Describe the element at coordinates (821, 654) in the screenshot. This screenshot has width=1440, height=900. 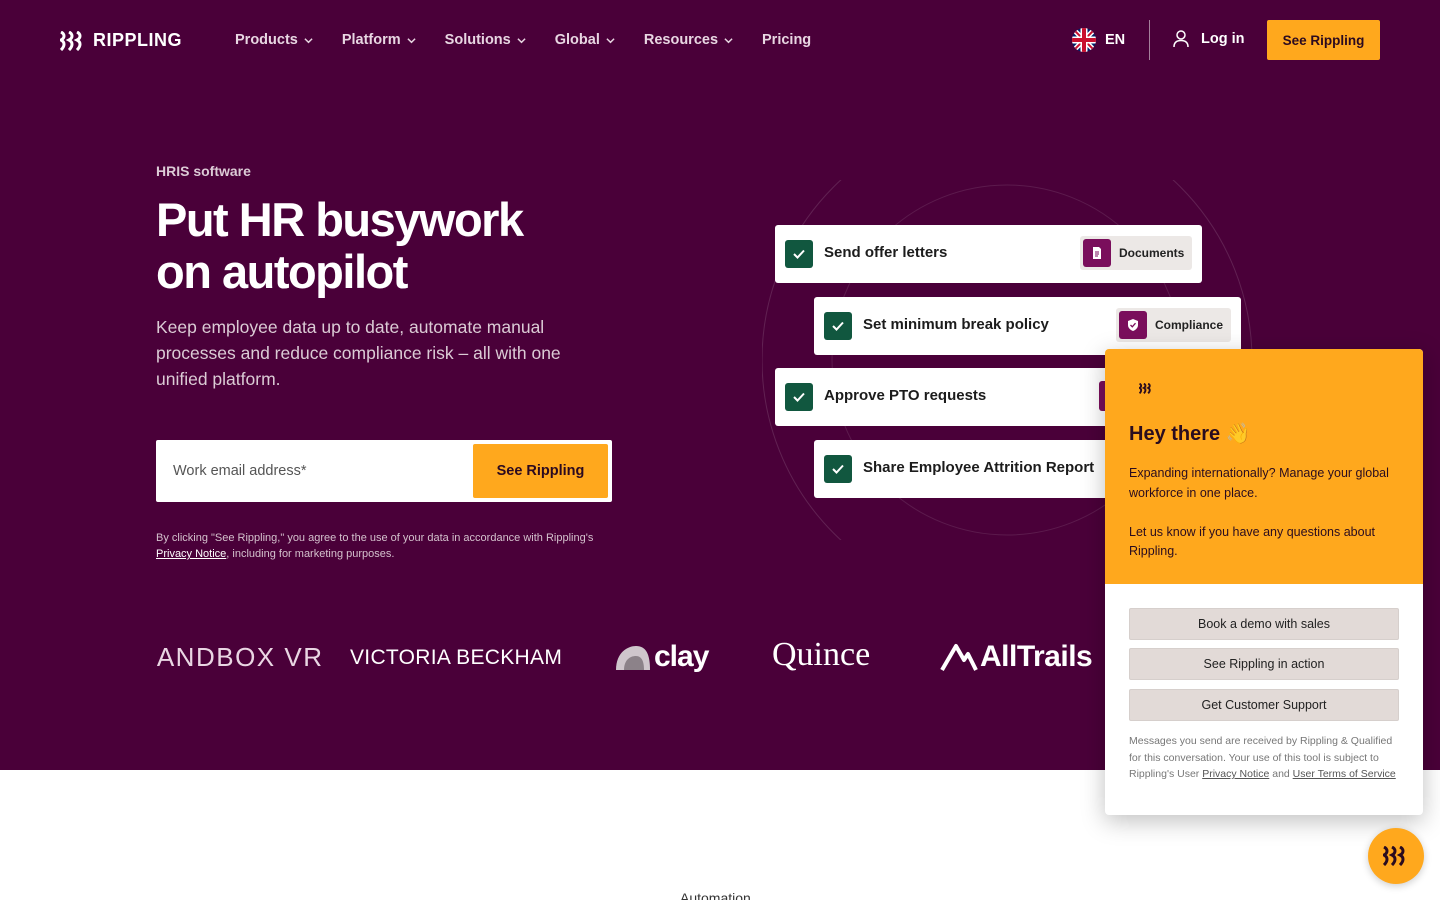
I see `logo-quince: Quince` at that location.